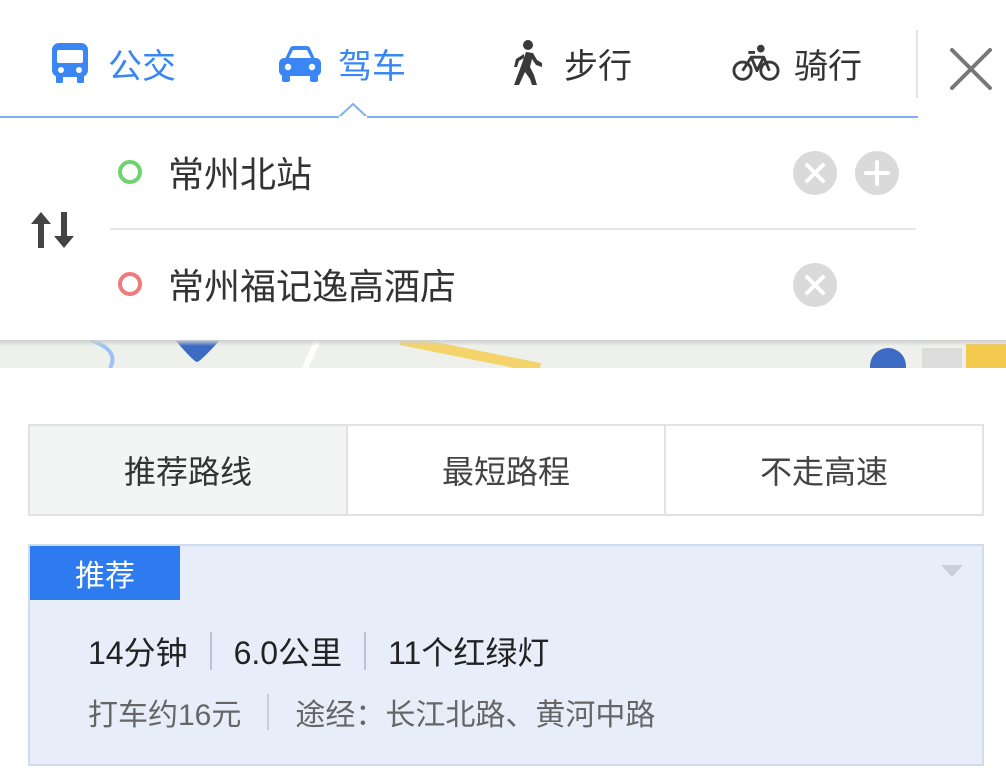 This screenshot has height=780, width=1006. What do you see at coordinates (142, 66) in the screenshot?
I see `tab-bus-label: 公交` at bounding box center [142, 66].